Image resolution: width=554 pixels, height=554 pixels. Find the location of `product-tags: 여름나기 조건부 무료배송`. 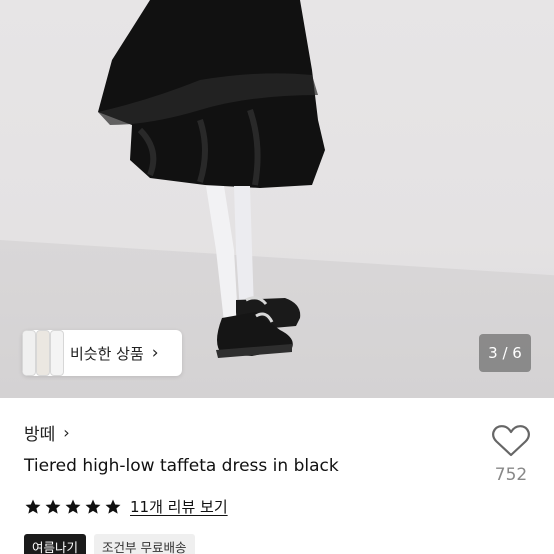

product-tags: 여름나기 조건부 무료배송 is located at coordinates (109, 544).